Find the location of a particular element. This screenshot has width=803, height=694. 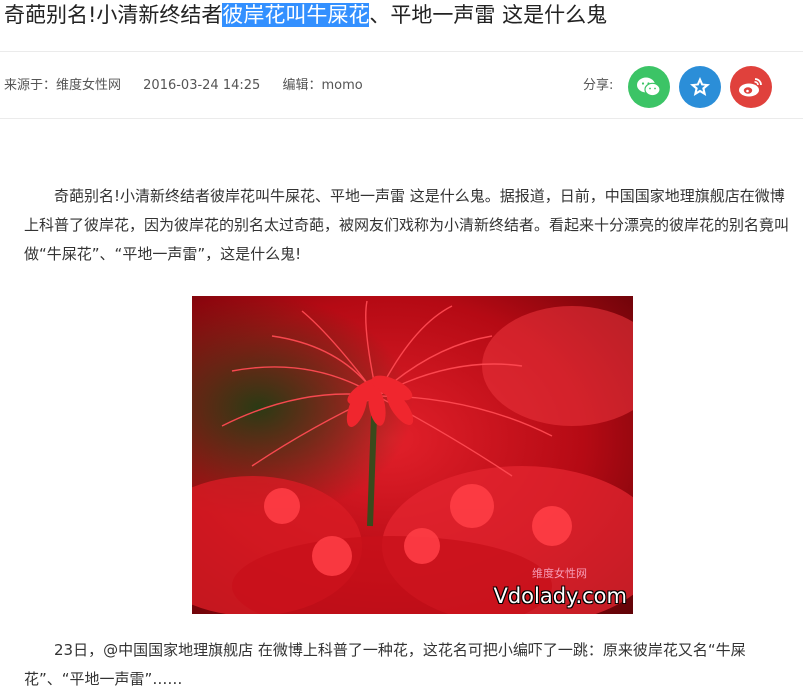

title-text-before: 奇葩别名!小清新终结者 is located at coordinates (113, 15).